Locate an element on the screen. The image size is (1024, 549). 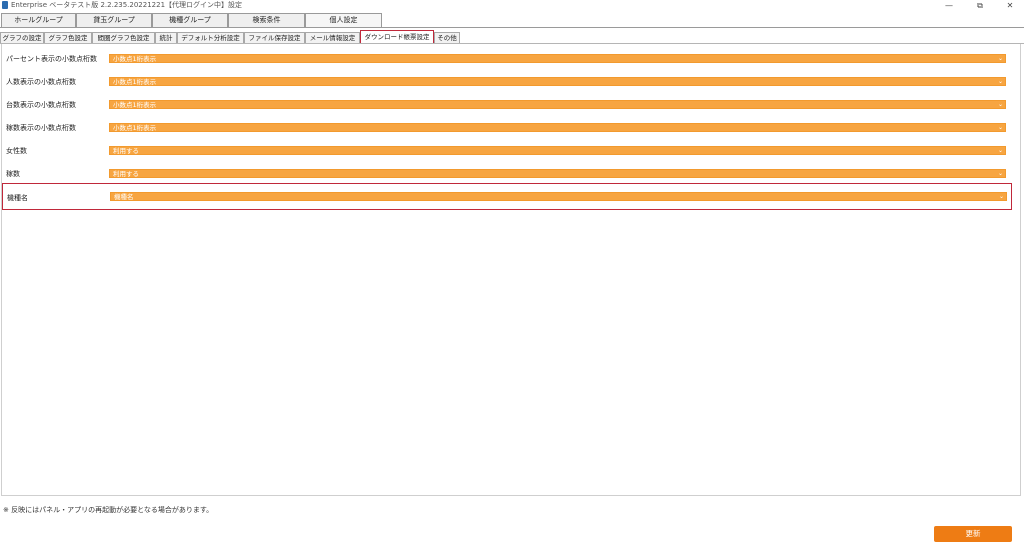
setting-row-highlighted: 機種名 機種名 ⌄ is located at coordinates (507, 196).